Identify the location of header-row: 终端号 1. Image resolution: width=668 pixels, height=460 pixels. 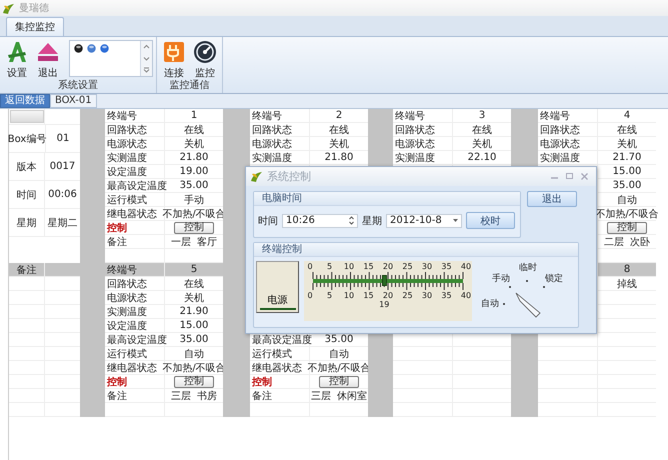
(164, 116).